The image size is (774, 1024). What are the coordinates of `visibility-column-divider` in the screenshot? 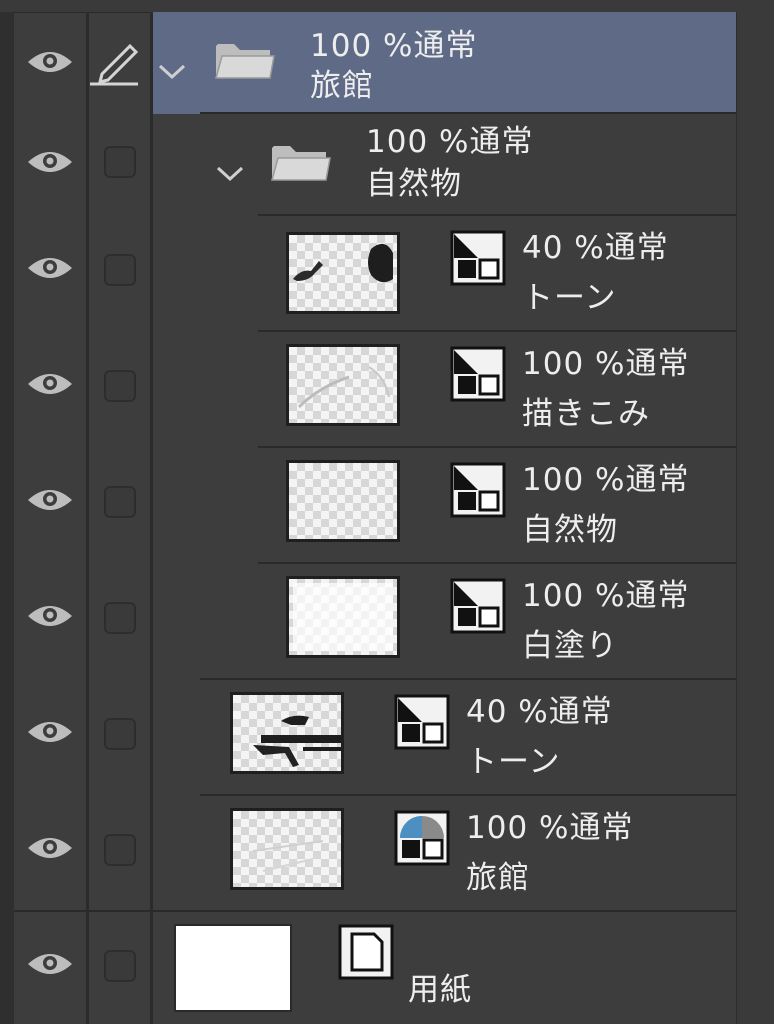 It's located at (87, 518).